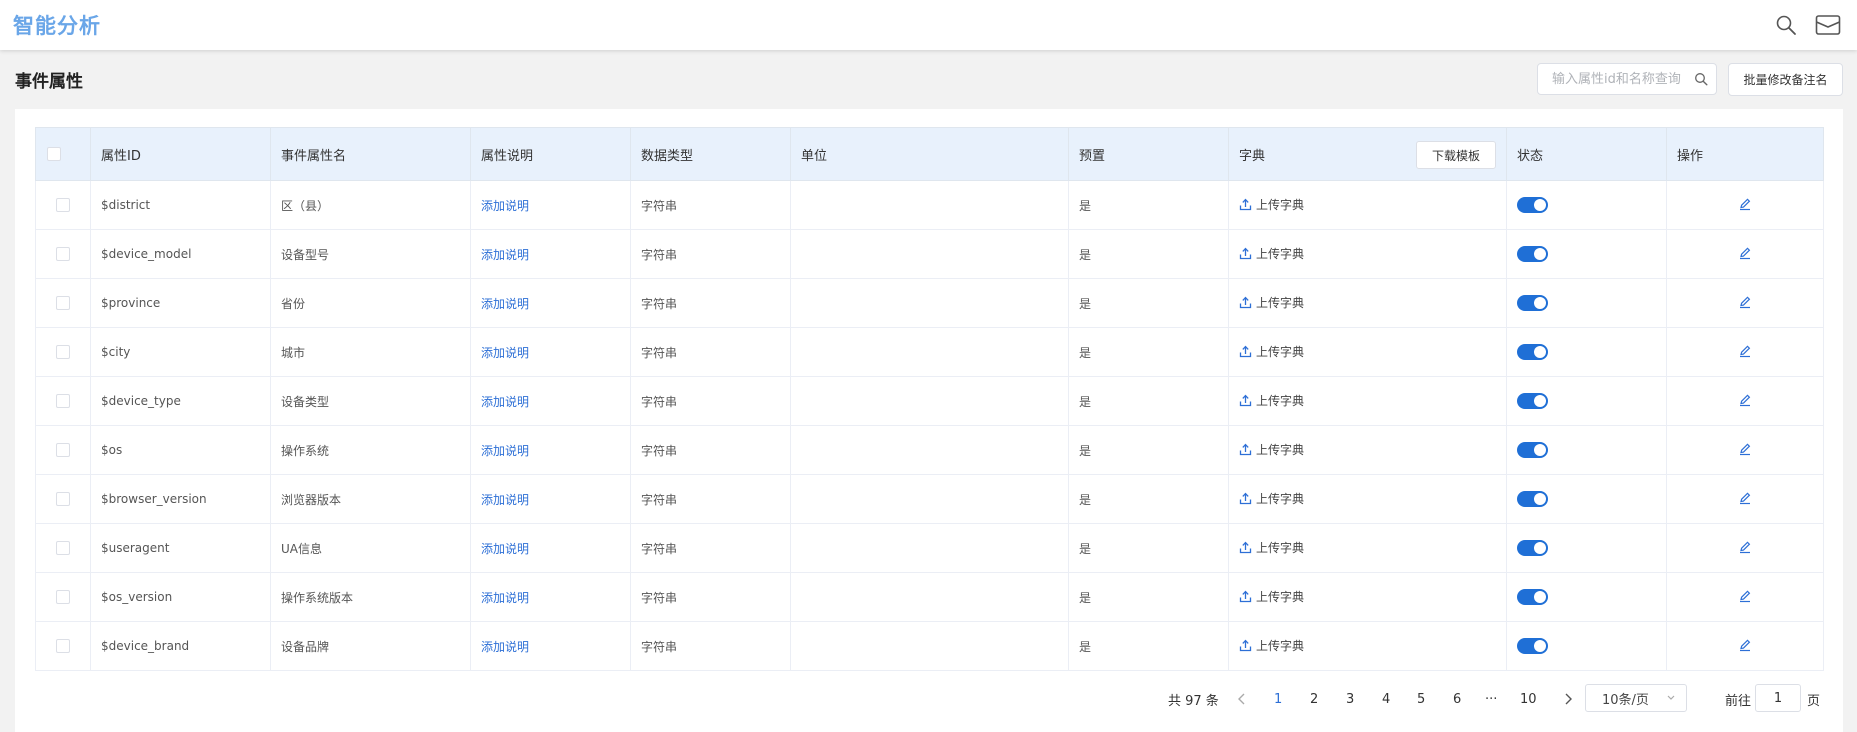 This screenshot has height=732, width=1857. What do you see at coordinates (1636, 698) in the screenshot?
I see `page-size-select: 10条/页` at bounding box center [1636, 698].